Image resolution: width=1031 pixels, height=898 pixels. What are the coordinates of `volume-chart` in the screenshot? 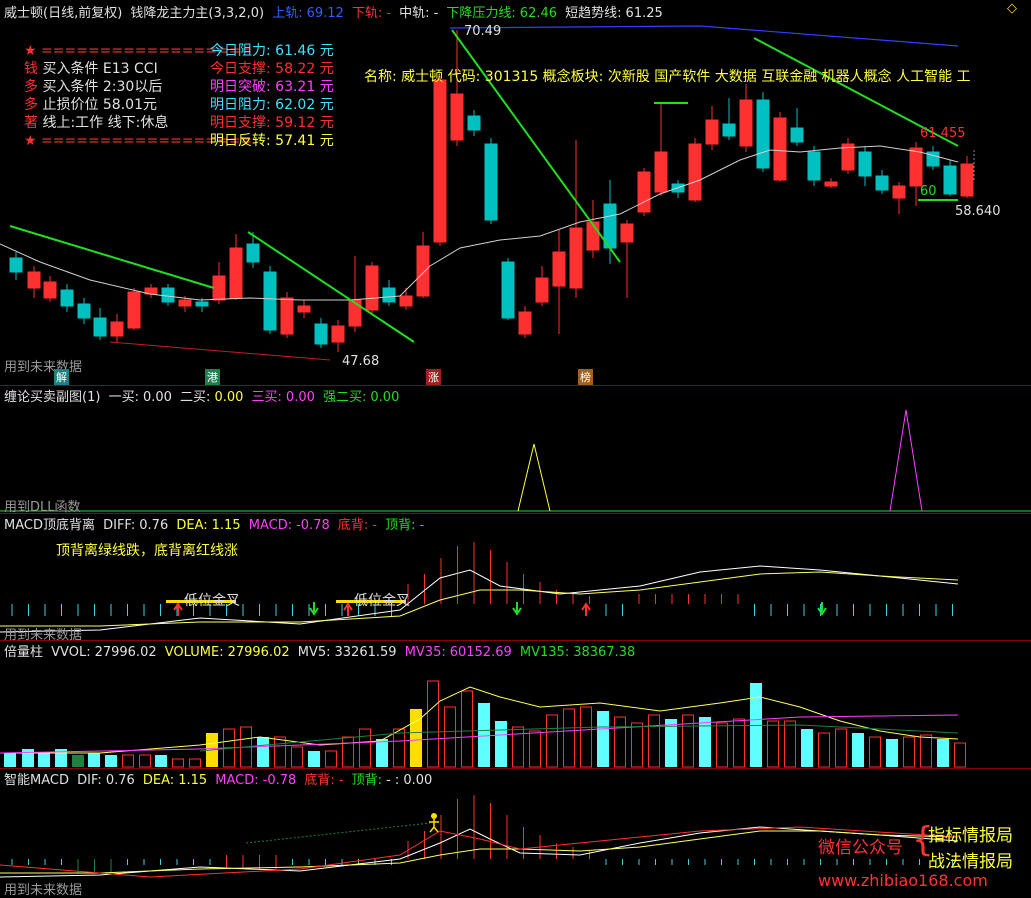 It's located at (483, 724).